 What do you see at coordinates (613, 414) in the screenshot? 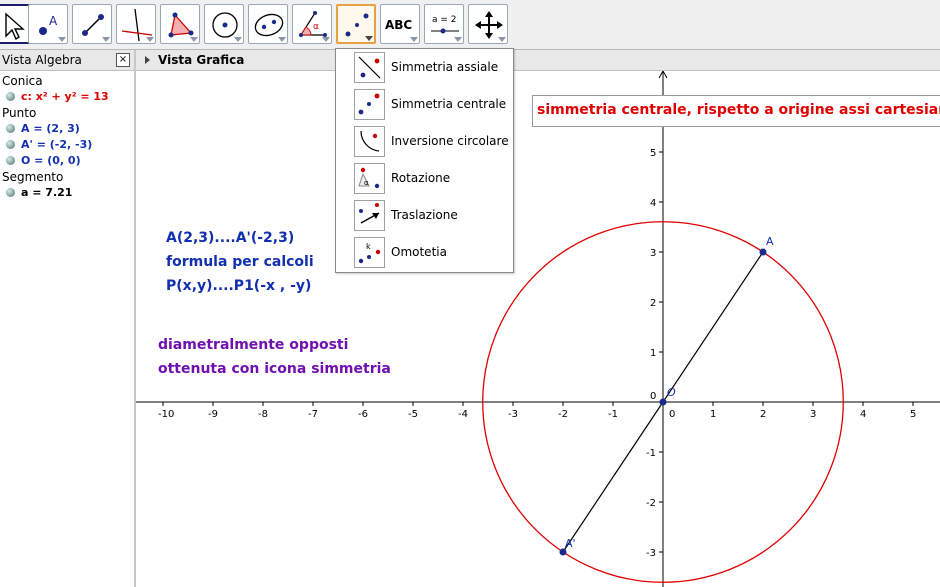
I see `x-tick-label: -1` at bounding box center [613, 414].